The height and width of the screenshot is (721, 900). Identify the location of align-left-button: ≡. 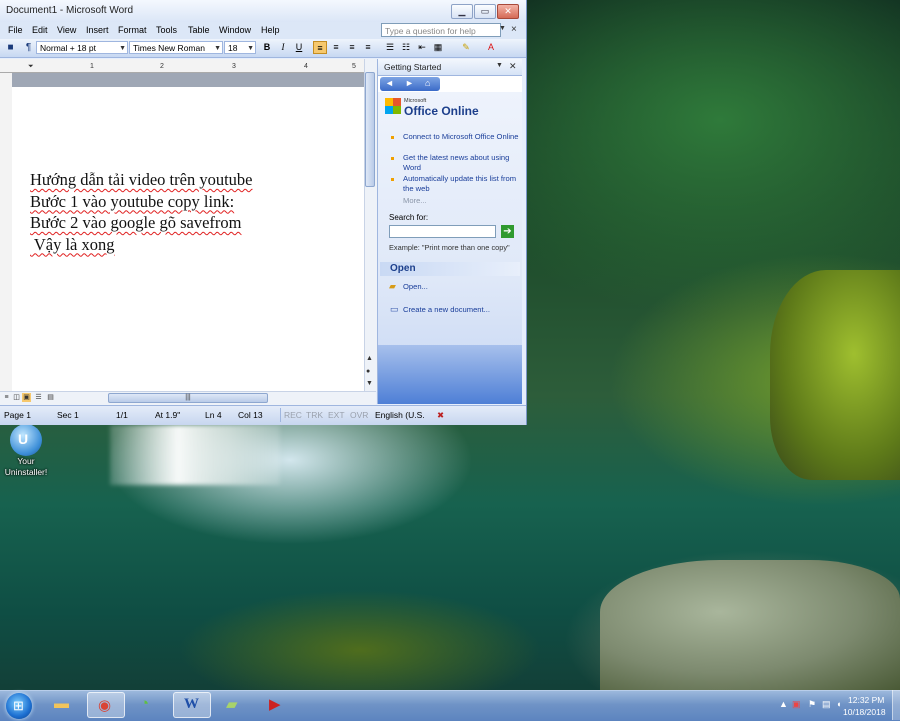
(320, 47).